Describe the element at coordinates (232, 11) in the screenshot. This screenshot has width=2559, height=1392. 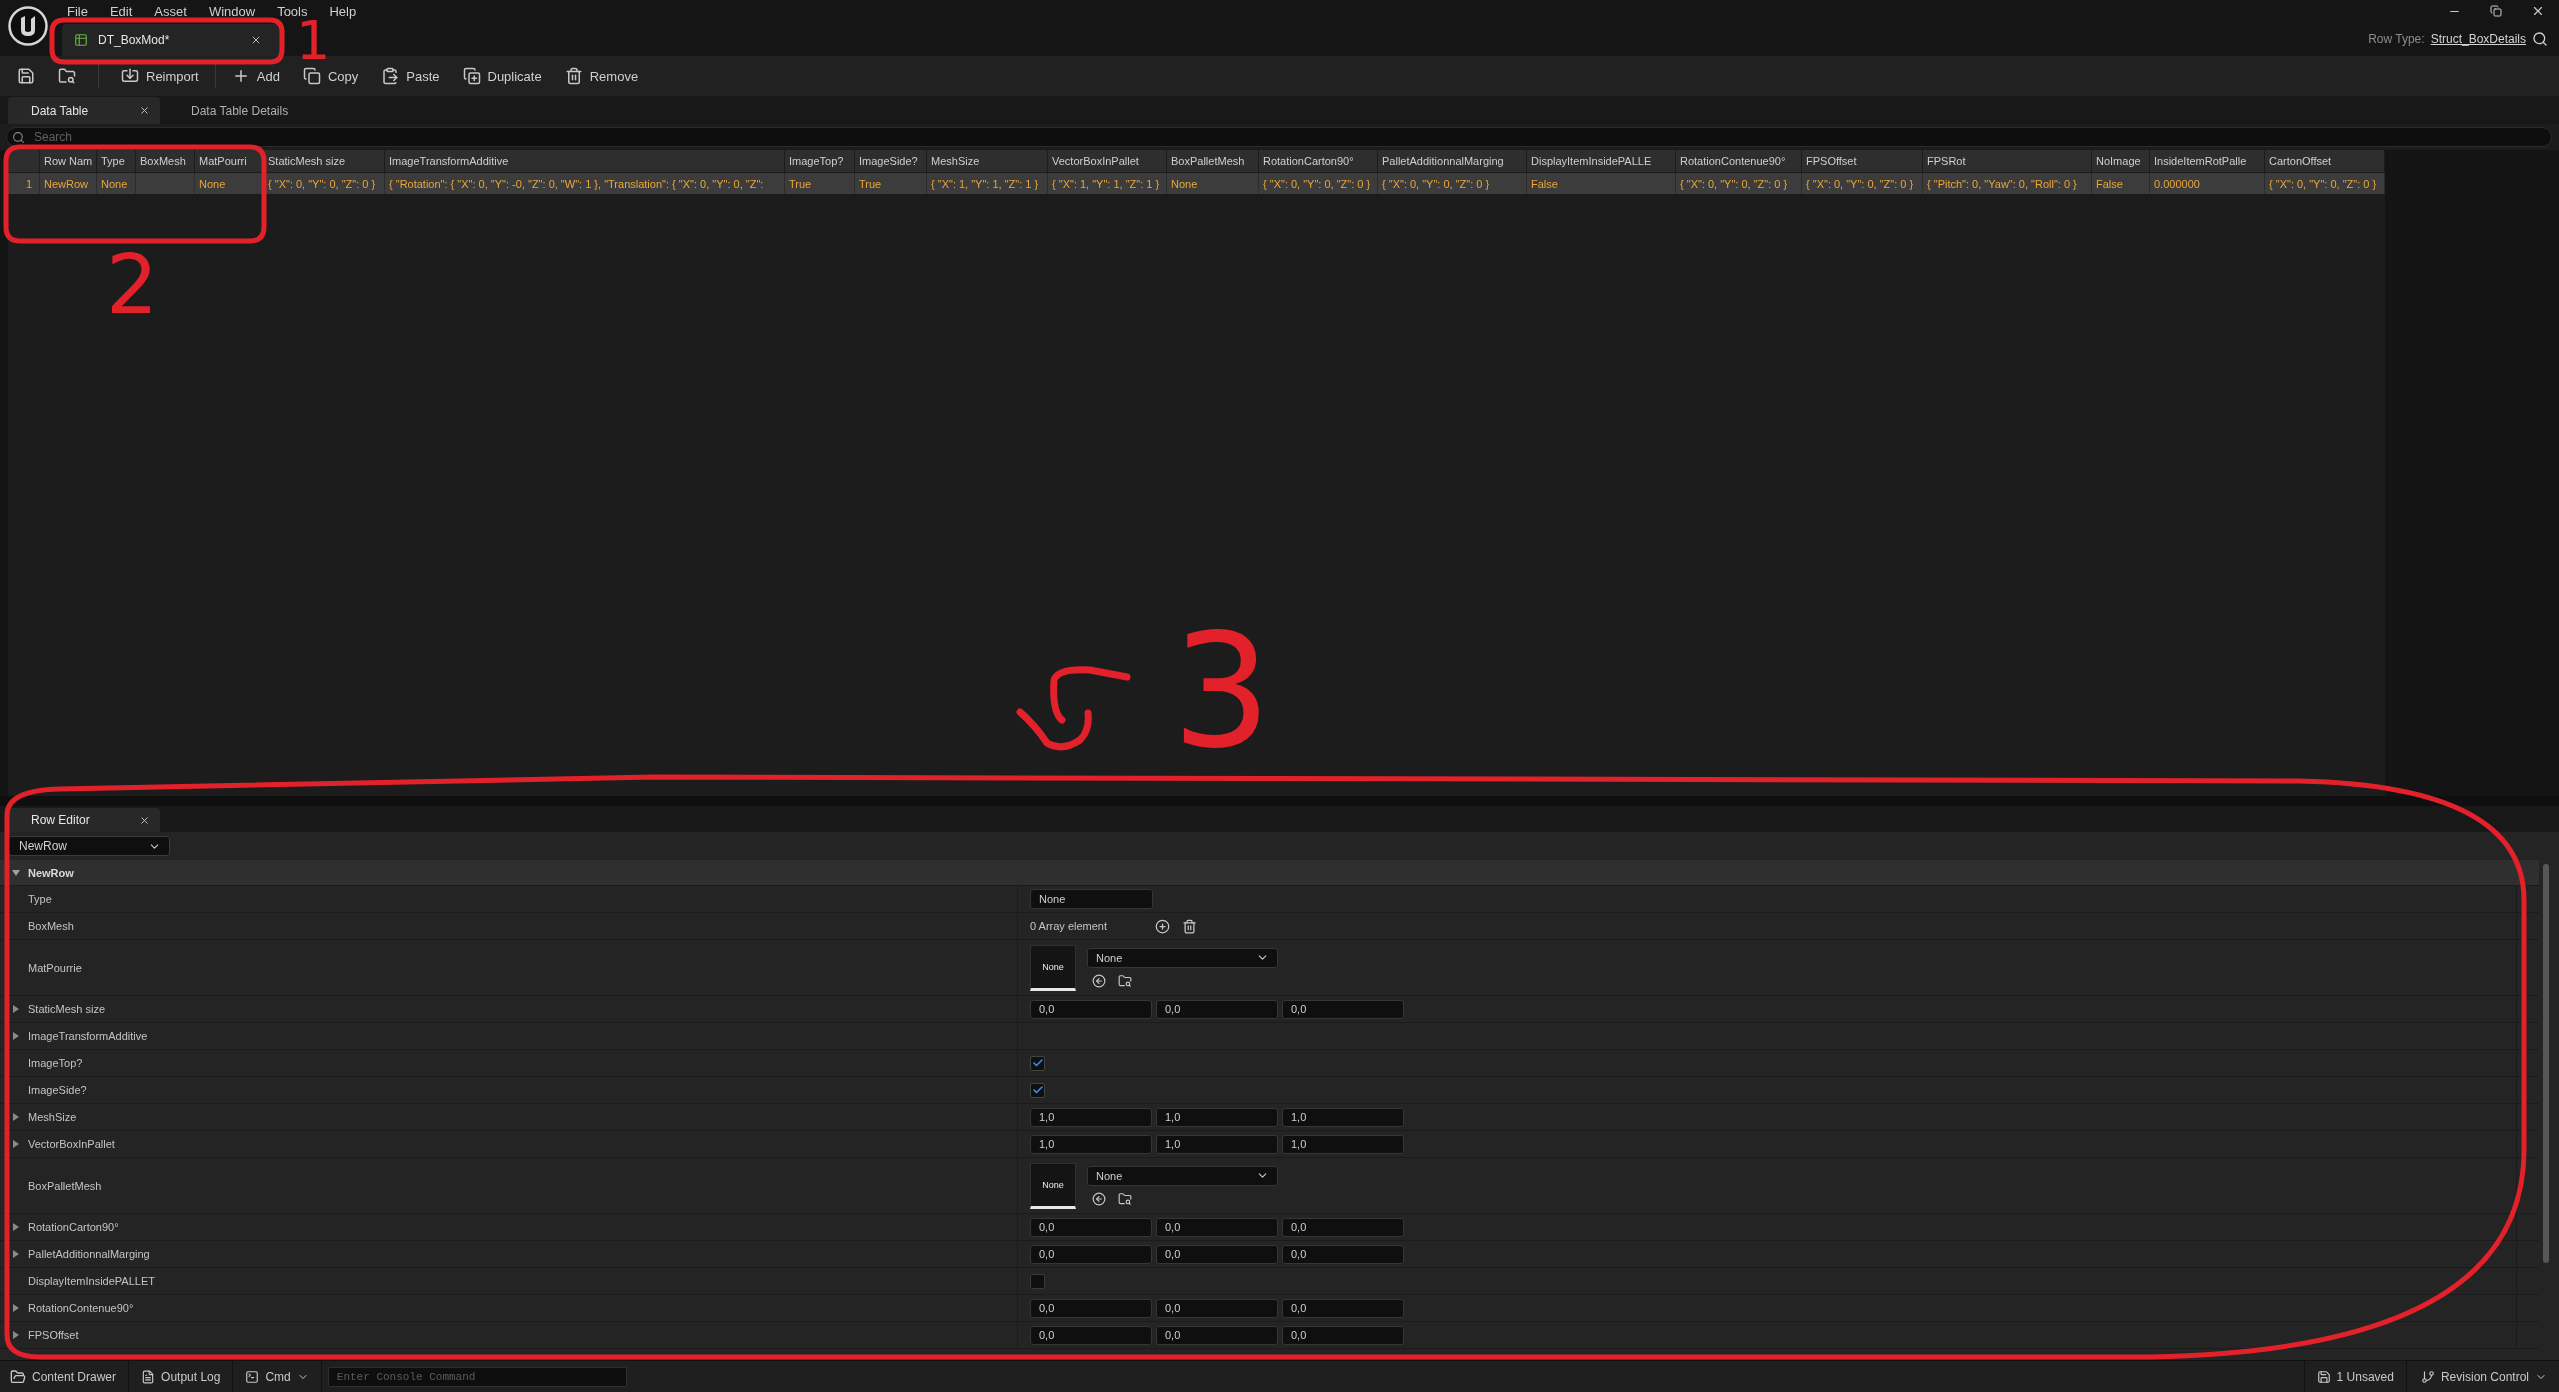
I see `menu-item: Window` at that location.